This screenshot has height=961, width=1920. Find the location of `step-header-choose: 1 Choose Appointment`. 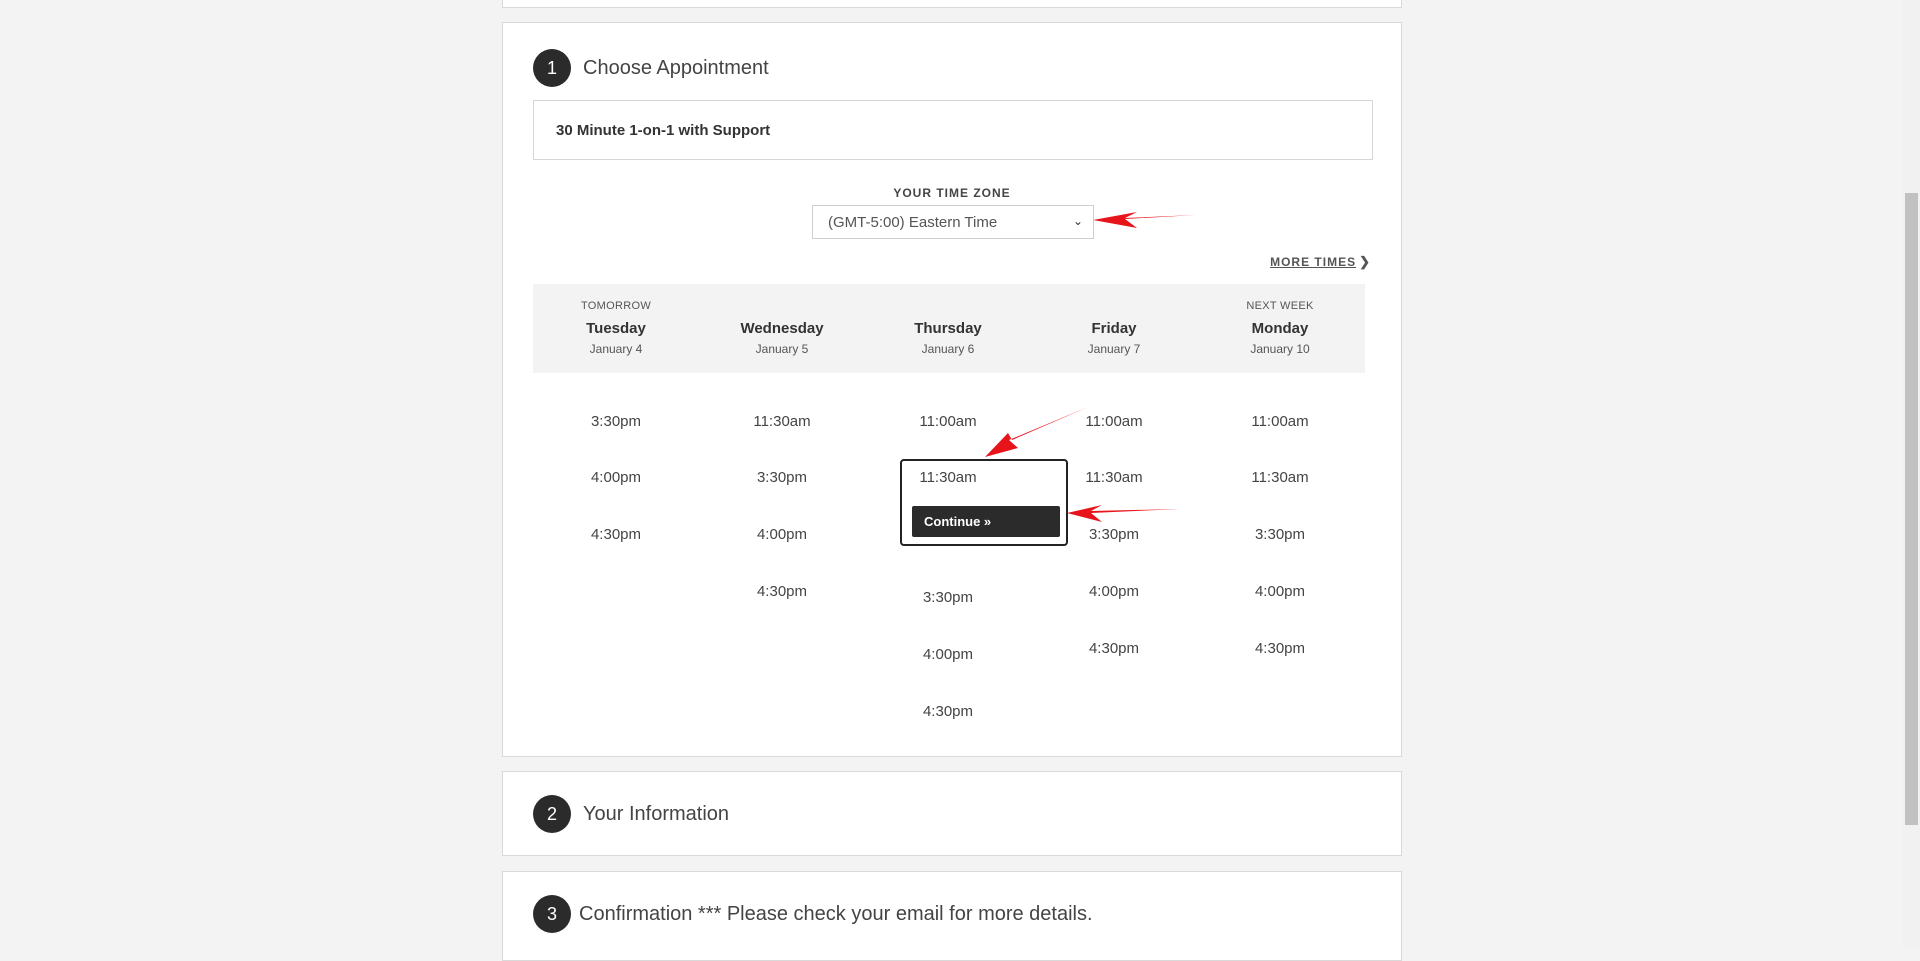

step-header-choose: 1 Choose Appointment is located at coordinates (651, 68).